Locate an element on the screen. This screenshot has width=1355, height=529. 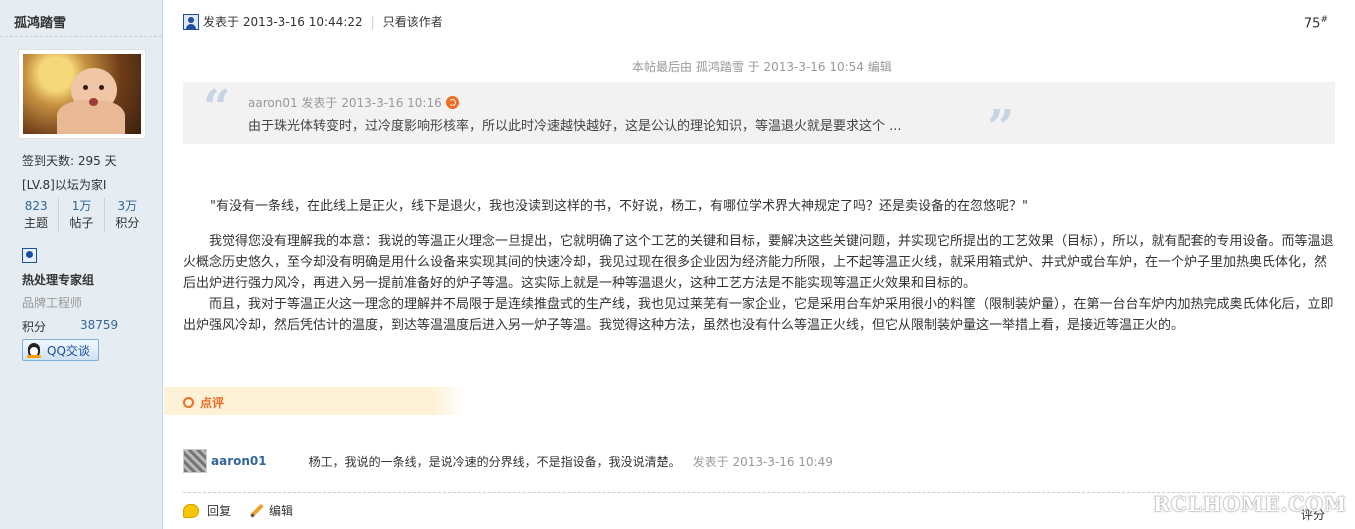
commenter-name: aaron01 is located at coordinates (239, 461).